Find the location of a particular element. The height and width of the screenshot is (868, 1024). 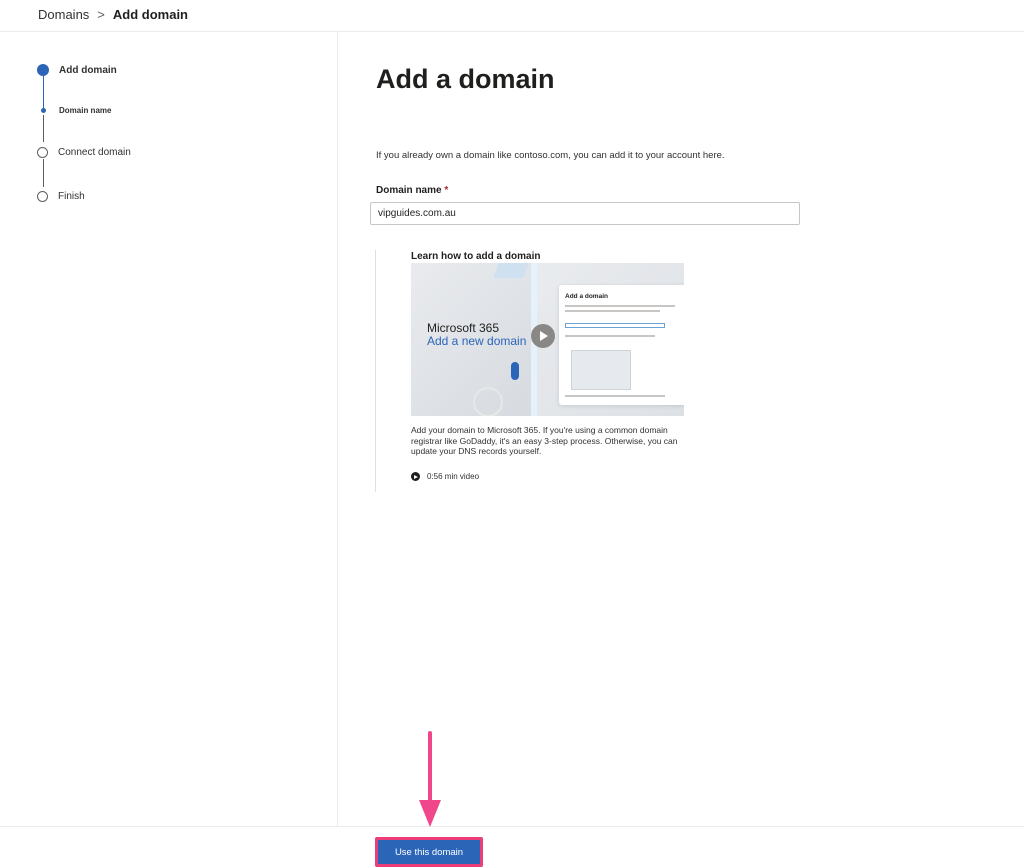

thumbnail-input-shape is located at coordinates (615, 325).